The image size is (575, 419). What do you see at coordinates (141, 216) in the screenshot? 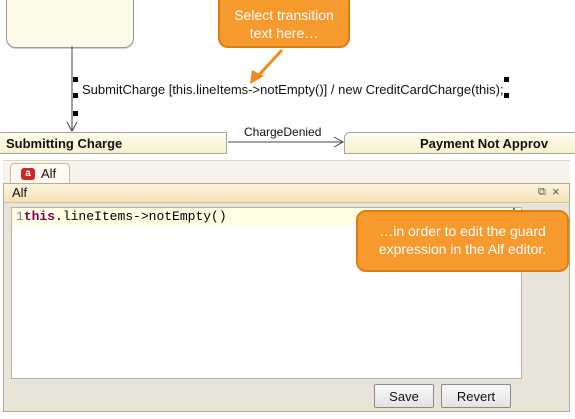
I see `code-text: .lineItems->notEmpty()` at bounding box center [141, 216].